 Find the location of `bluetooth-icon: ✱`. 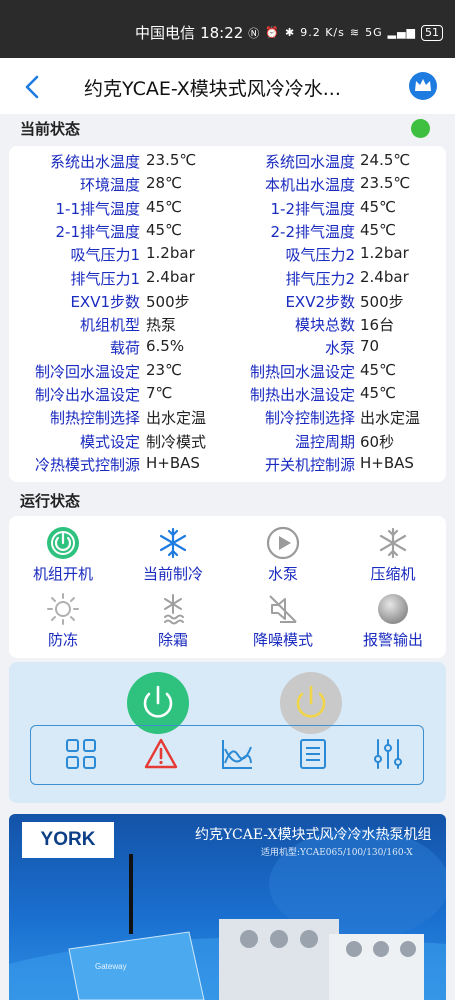

bluetooth-icon: ✱ is located at coordinates (290, 32).